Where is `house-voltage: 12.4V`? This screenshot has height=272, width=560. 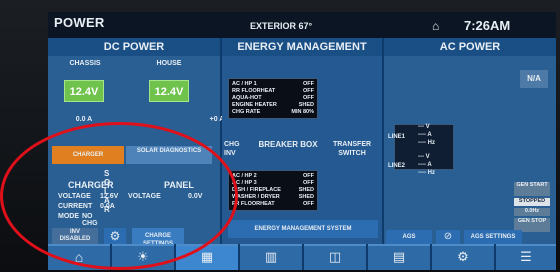
house-voltage: 12.4V is located at coordinates (169, 91).